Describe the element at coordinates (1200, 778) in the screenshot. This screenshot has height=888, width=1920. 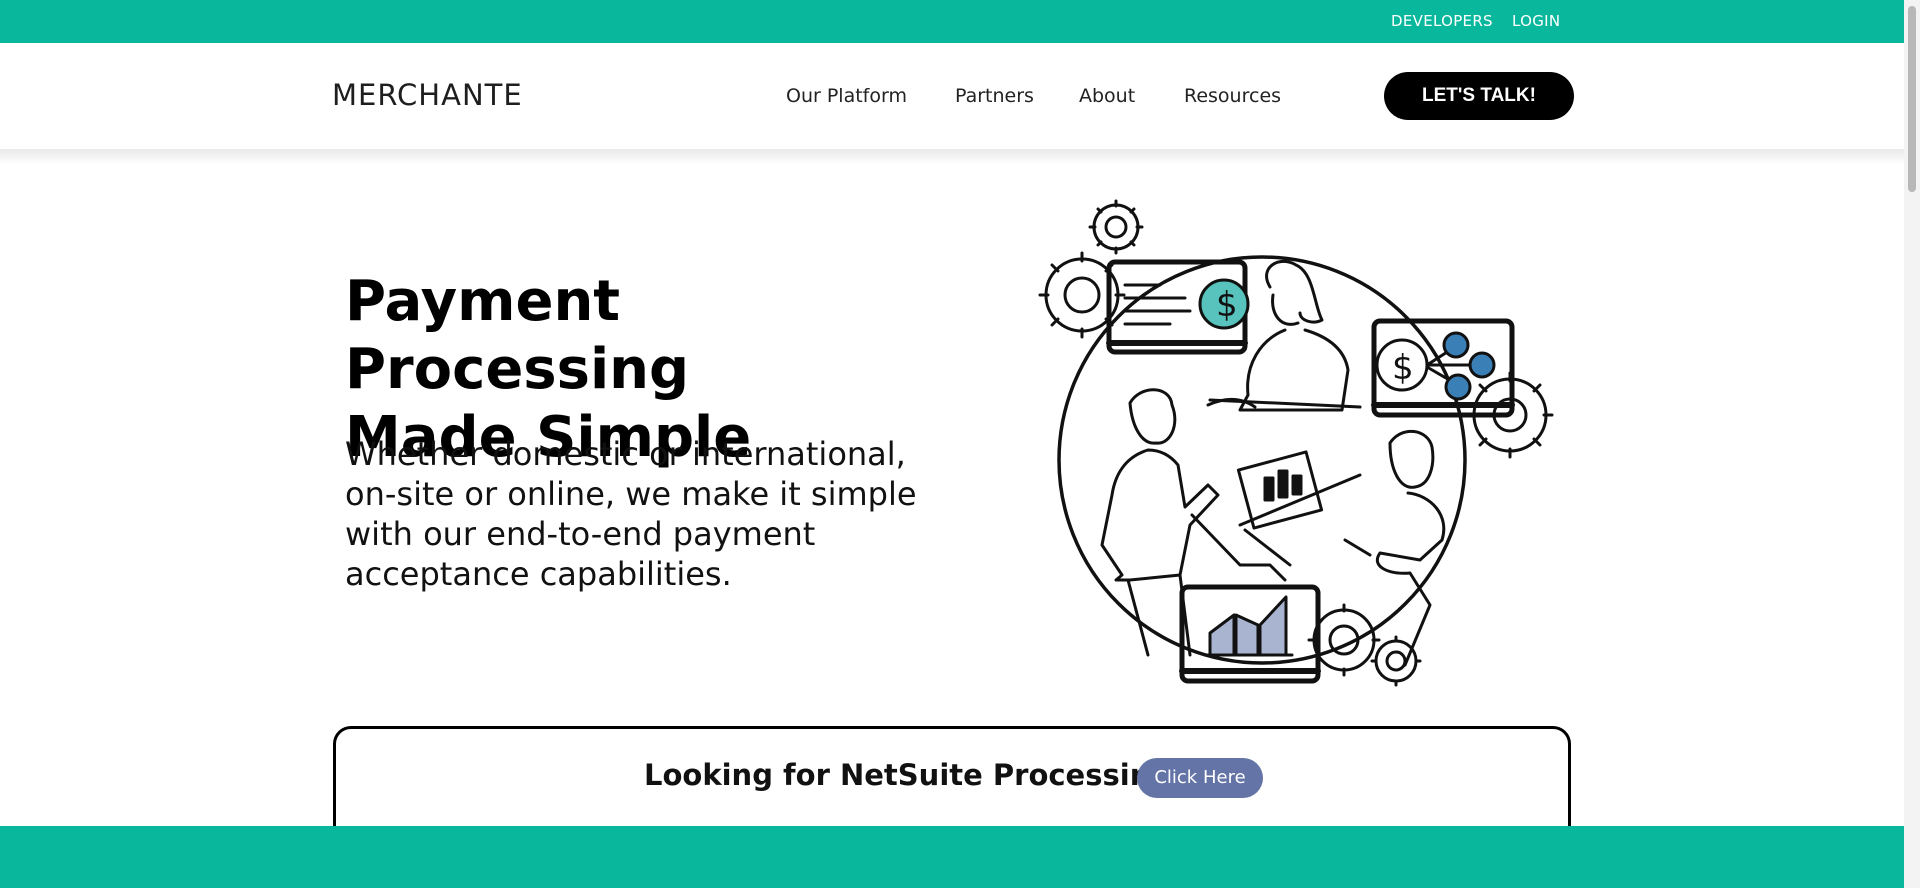
I see `click-here-button: Click Here` at that location.